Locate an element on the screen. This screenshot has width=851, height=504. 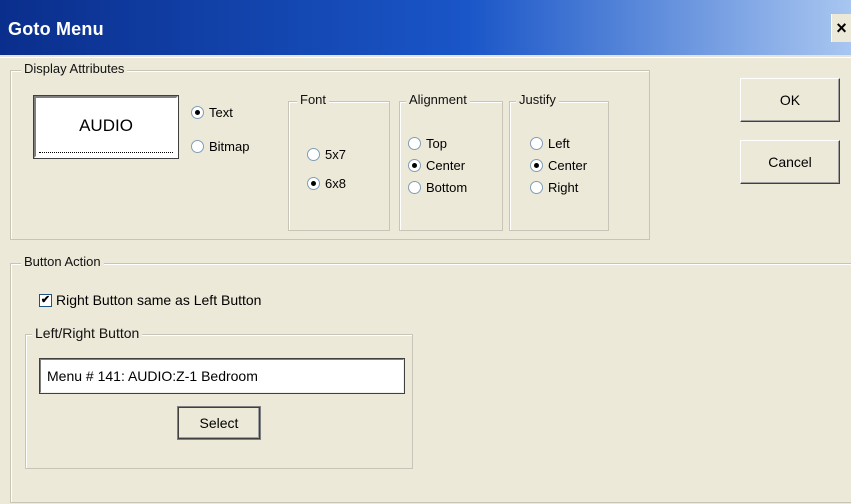
radio-justify-left: Left is located at coordinates (550, 143).